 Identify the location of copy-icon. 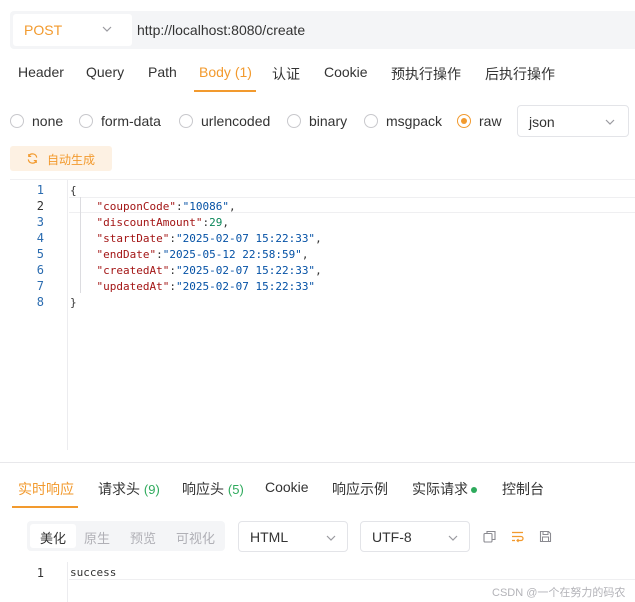
(489, 536).